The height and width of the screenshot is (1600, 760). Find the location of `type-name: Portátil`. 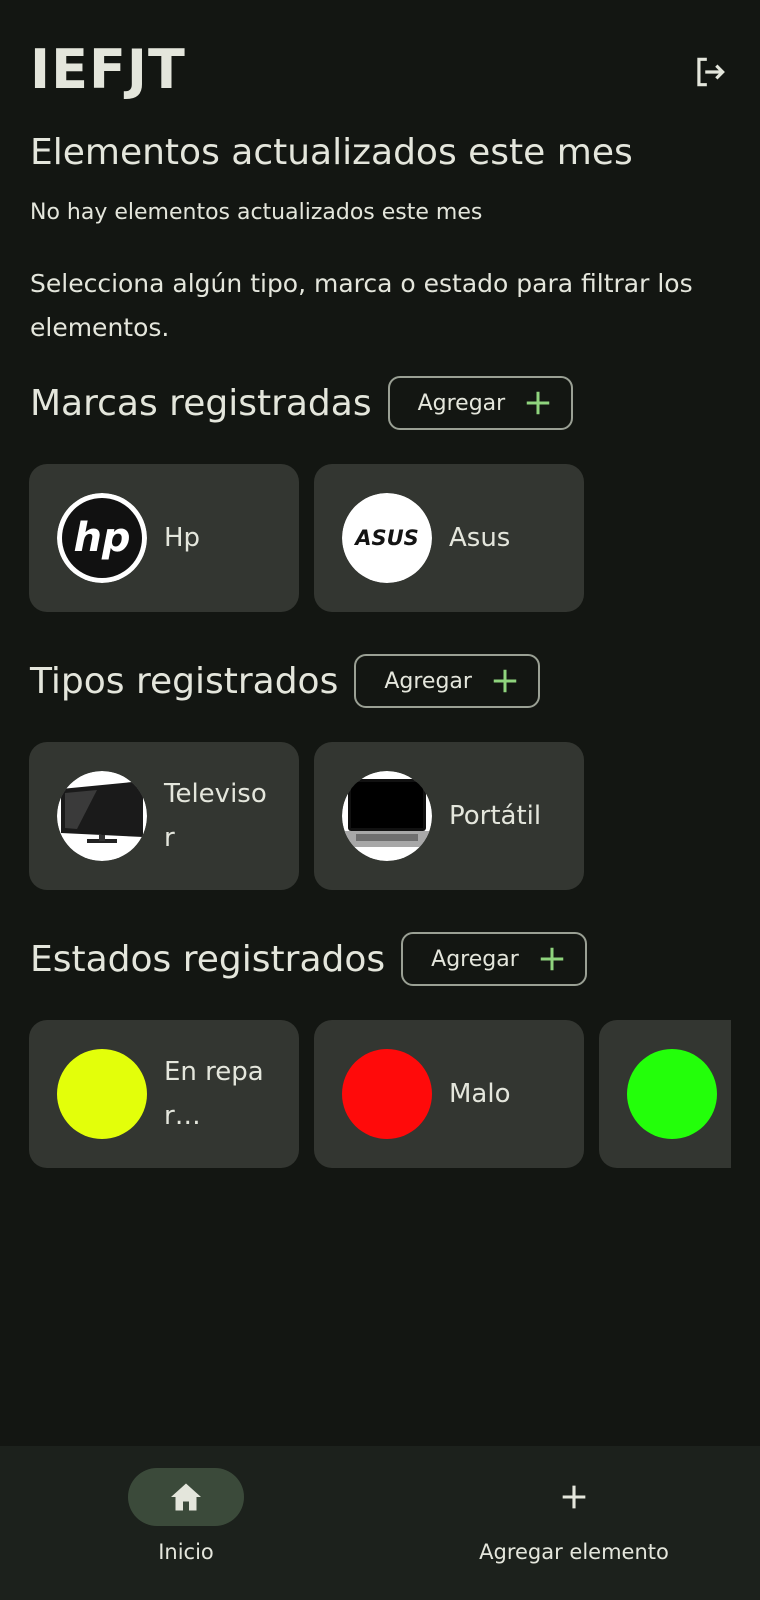

type-name: Portátil is located at coordinates (495, 816).